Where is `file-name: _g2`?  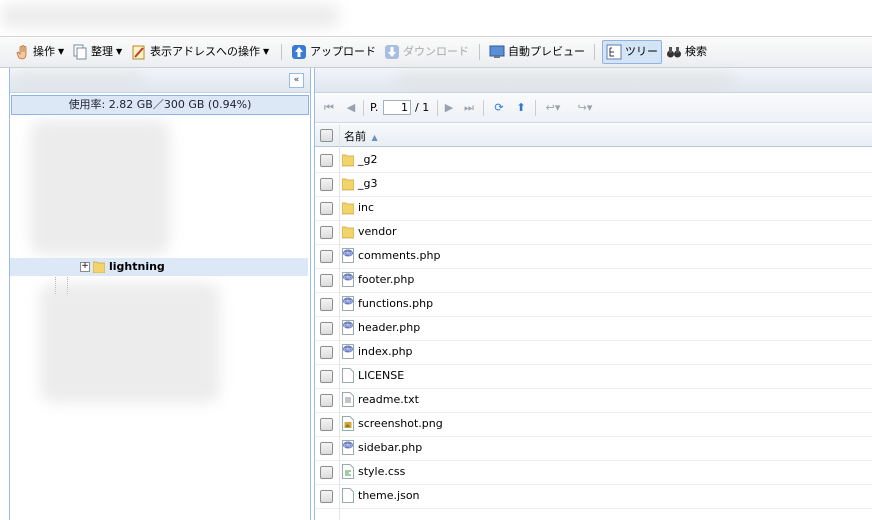
file-name: _g2 is located at coordinates (368, 159).